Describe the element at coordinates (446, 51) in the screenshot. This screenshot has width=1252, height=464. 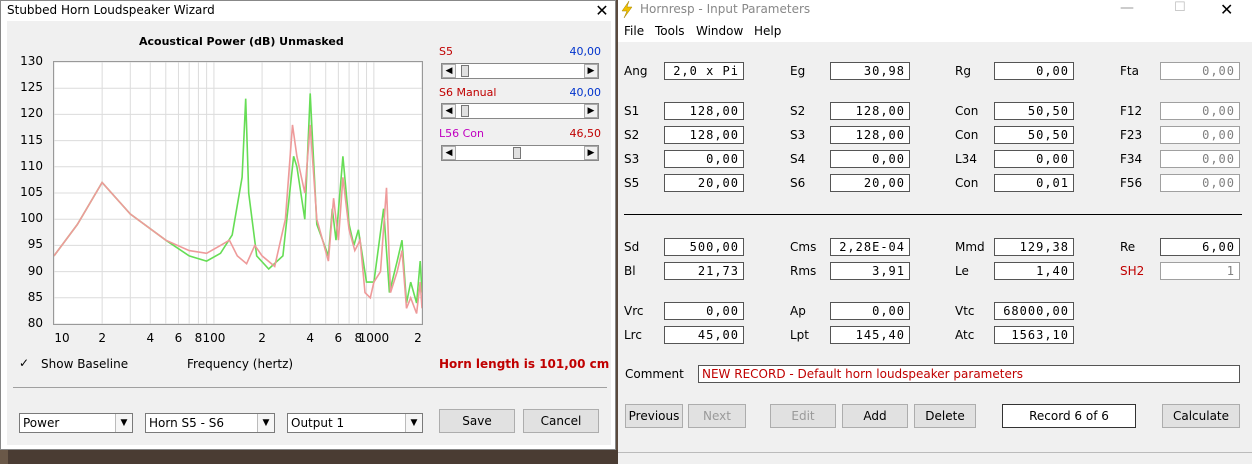
I see `slider-s5-label: S5` at that location.